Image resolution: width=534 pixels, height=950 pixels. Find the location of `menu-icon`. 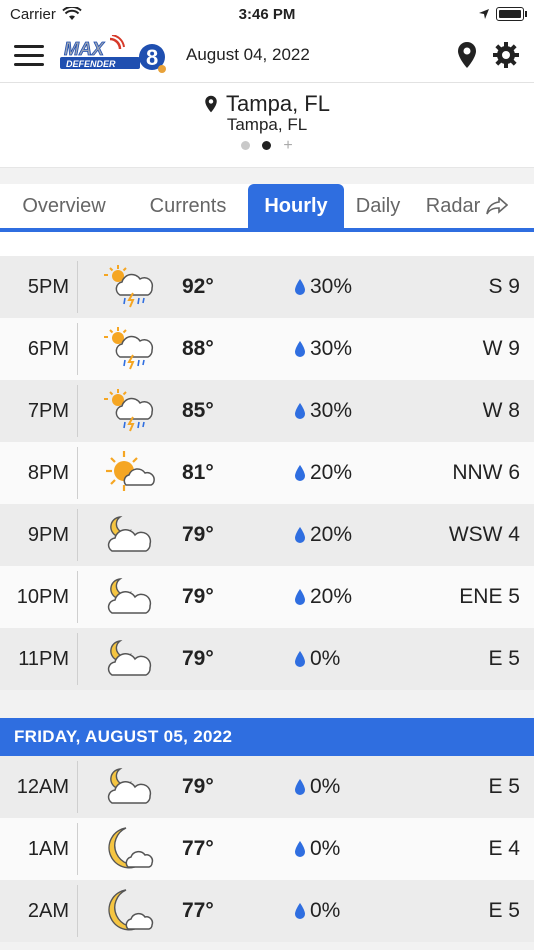

menu-icon is located at coordinates (29, 55).